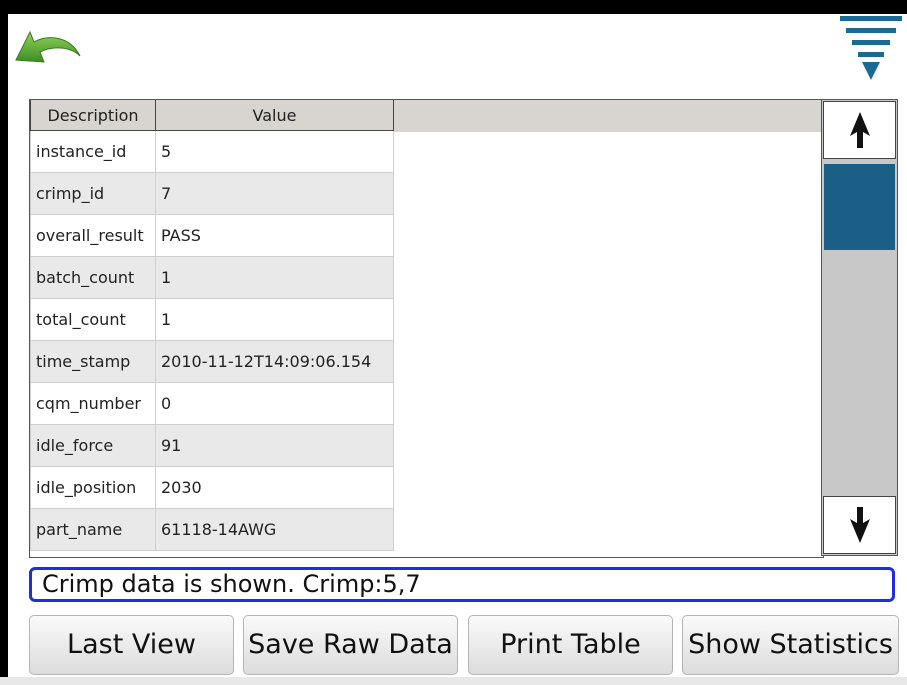 This screenshot has width=907, height=685. I want to click on table-row: idle_force 91, so click(212, 445).